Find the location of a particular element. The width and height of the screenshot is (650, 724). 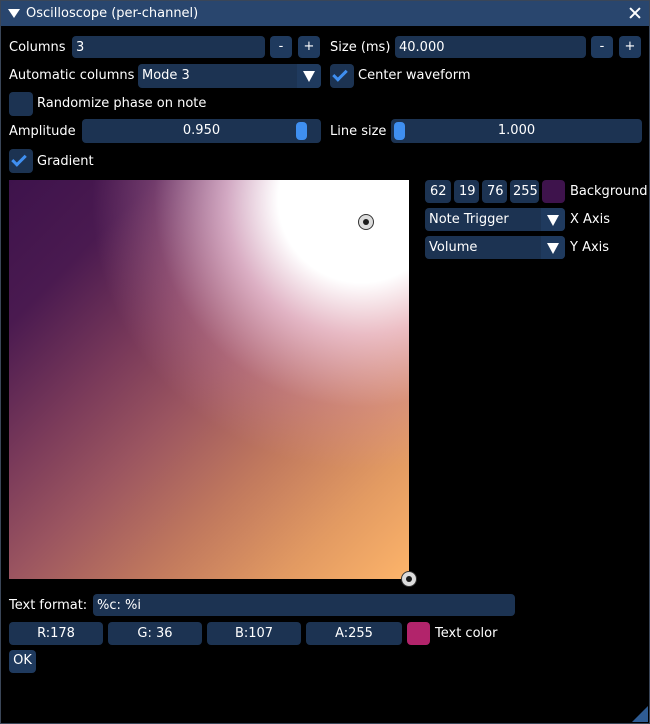

text-format-input: %c: %i is located at coordinates (304, 605).